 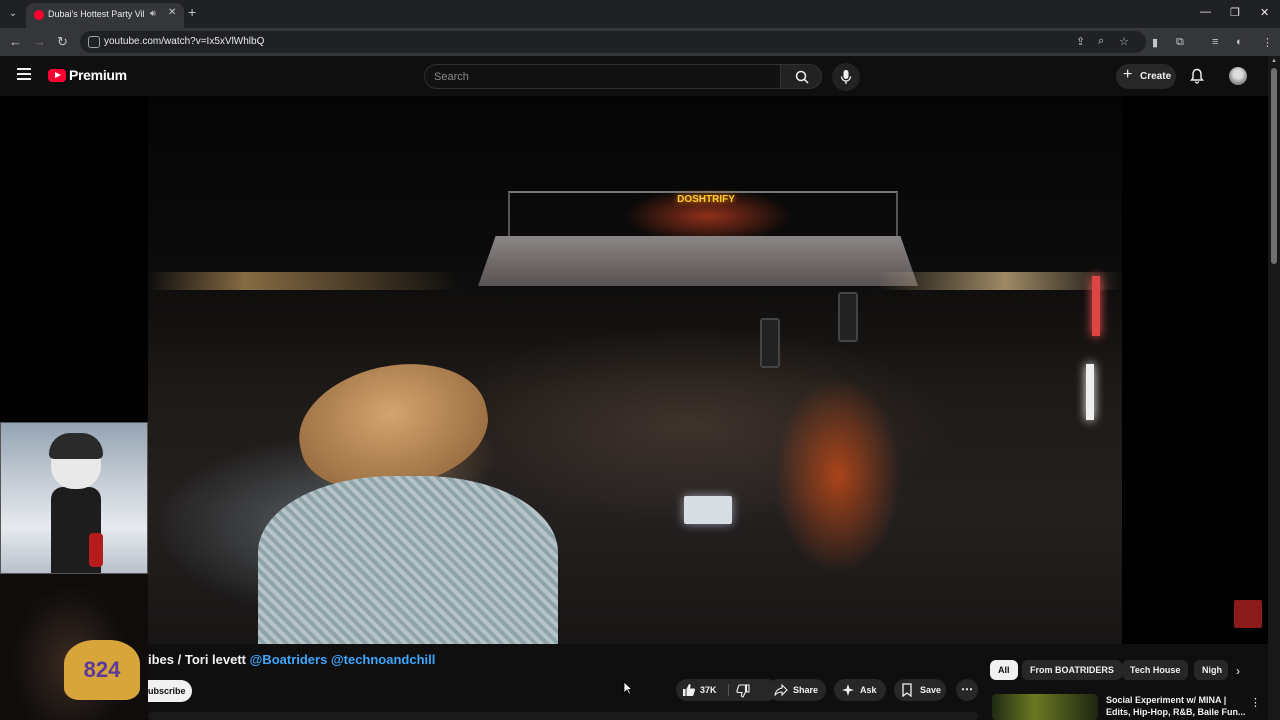 I want to click on recommendation-thumbnail, so click(x=1045, y=707).